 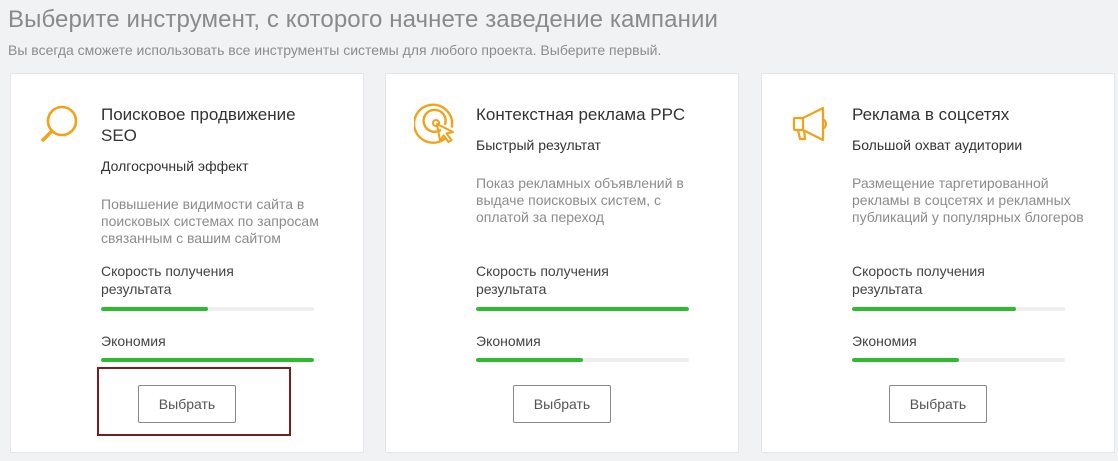 What do you see at coordinates (436, 124) in the screenshot?
I see `target-cursor-icon` at bounding box center [436, 124].